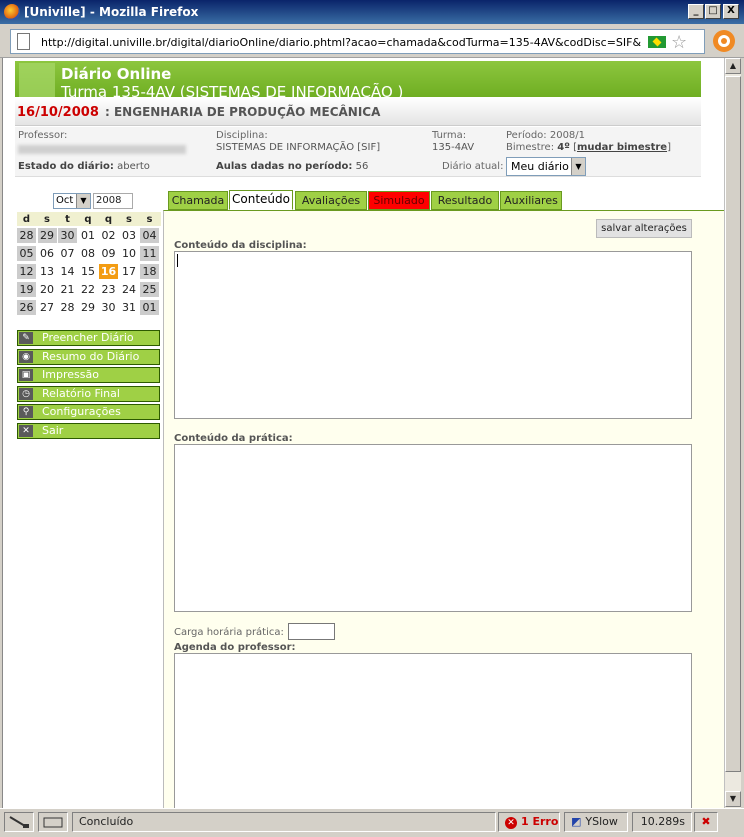 The height and width of the screenshot is (837, 744). Describe the element at coordinates (129, 253) in the screenshot. I see `calendar-day: 10` at that location.